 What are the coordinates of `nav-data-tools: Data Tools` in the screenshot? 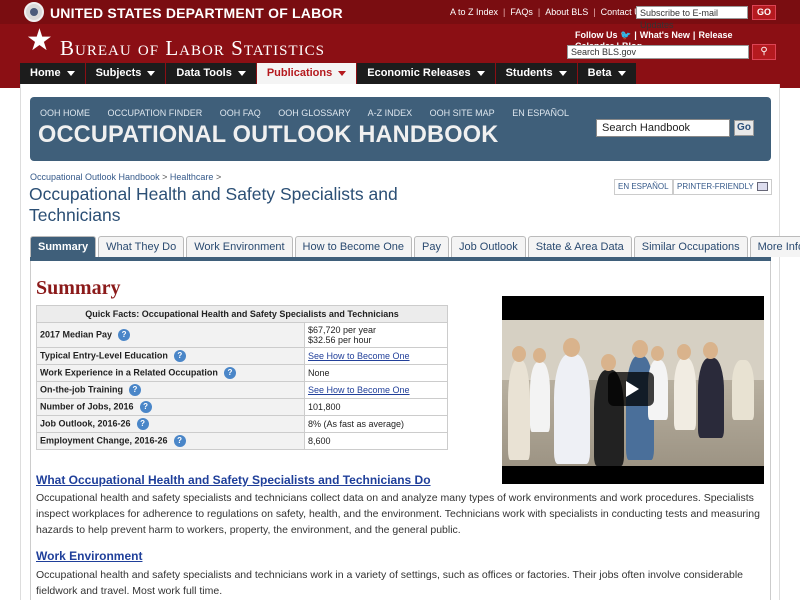 It's located at (211, 73).